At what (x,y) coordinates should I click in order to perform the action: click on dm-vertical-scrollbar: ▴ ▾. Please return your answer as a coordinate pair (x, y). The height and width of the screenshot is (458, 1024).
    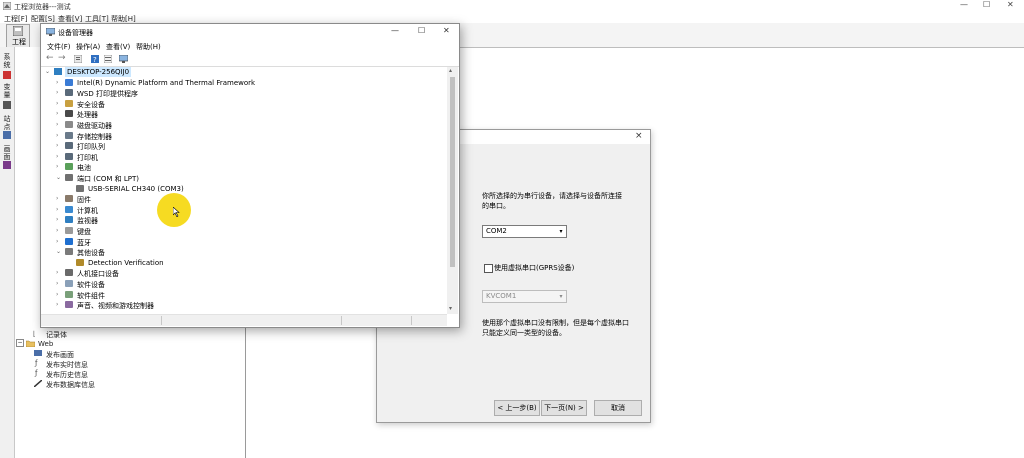
    Looking at the image, I should click on (452, 190).